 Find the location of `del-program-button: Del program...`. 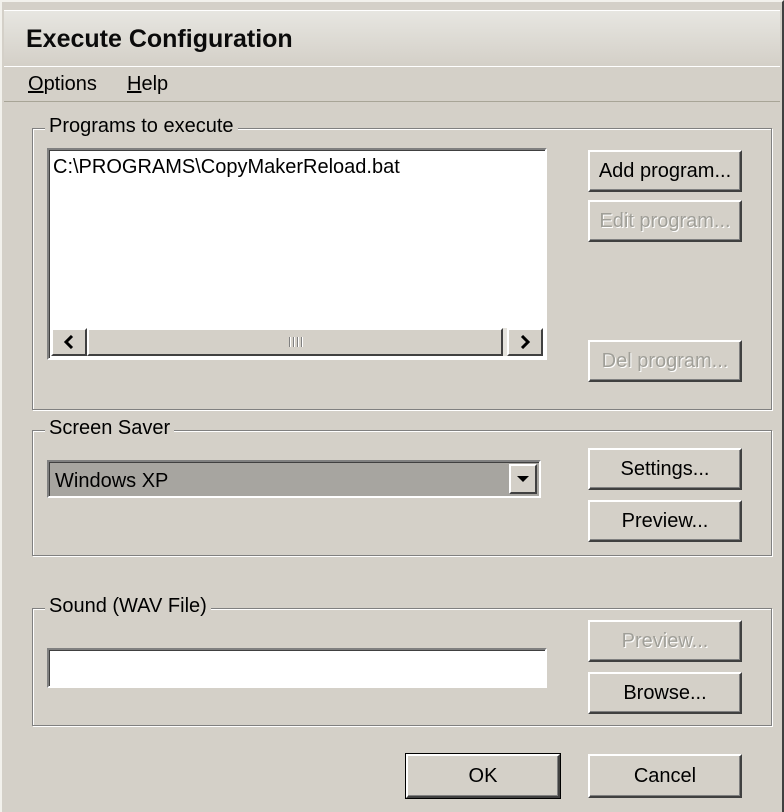

del-program-button: Del program... is located at coordinates (665, 361).